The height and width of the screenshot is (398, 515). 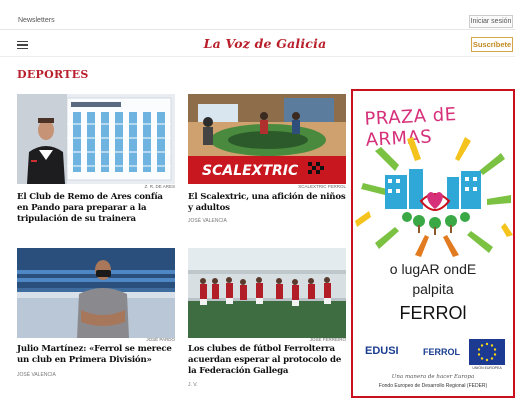 What do you see at coordinates (487, 368) in the screenshot?
I see `eu-label: UNIÓN EUROPEA` at bounding box center [487, 368].